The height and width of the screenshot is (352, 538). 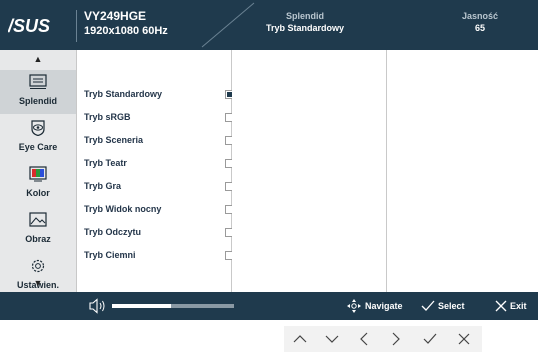 What do you see at coordinates (159, 144) in the screenshot?
I see `option-sceneria: Tryb Sceneria` at bounding box center [159, 144].